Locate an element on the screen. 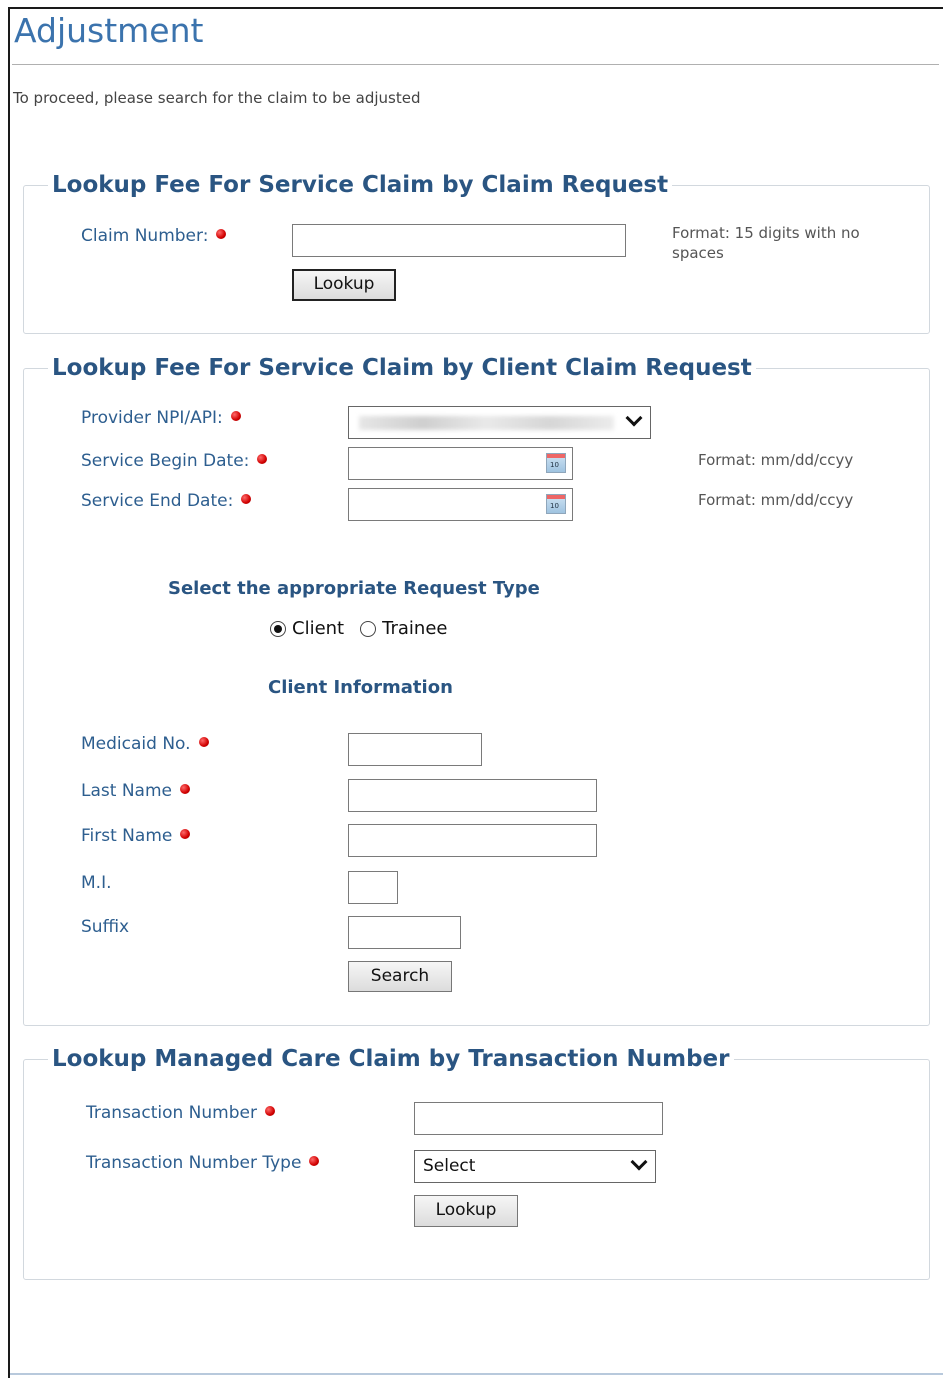 The image size is (943, 1378). medicaid-number-label: Medicaid No. is located at coordinates (145, 744).